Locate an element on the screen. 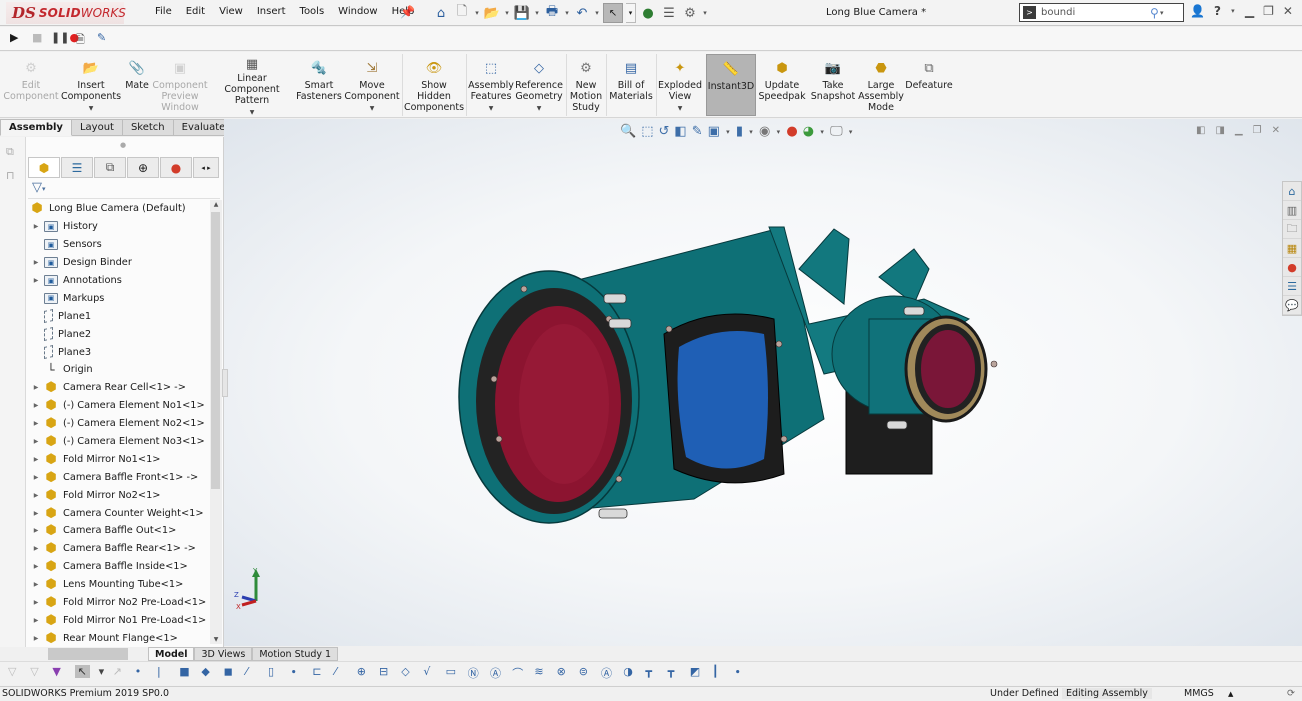 This screenshot has width=1302, height=701. filter-cog-icon: ◑ is located at coordinates (628, 671).